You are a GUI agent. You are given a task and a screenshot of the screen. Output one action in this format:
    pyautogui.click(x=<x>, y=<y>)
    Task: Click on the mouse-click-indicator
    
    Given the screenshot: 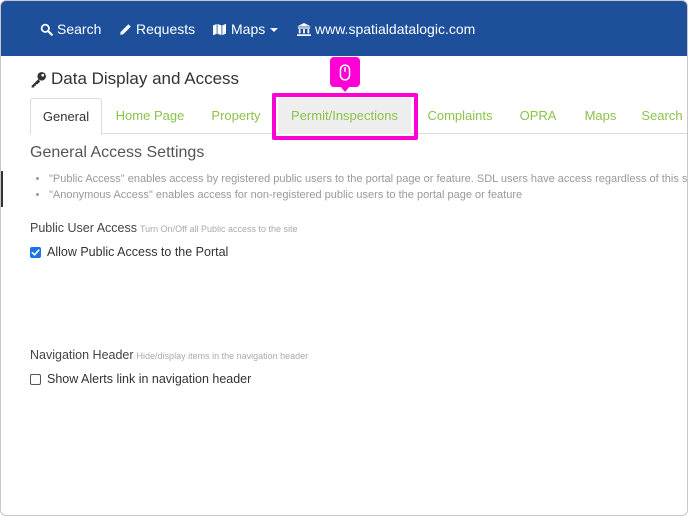 What is the action you would take?
    pyautogui.click(x=345, y=72)
    